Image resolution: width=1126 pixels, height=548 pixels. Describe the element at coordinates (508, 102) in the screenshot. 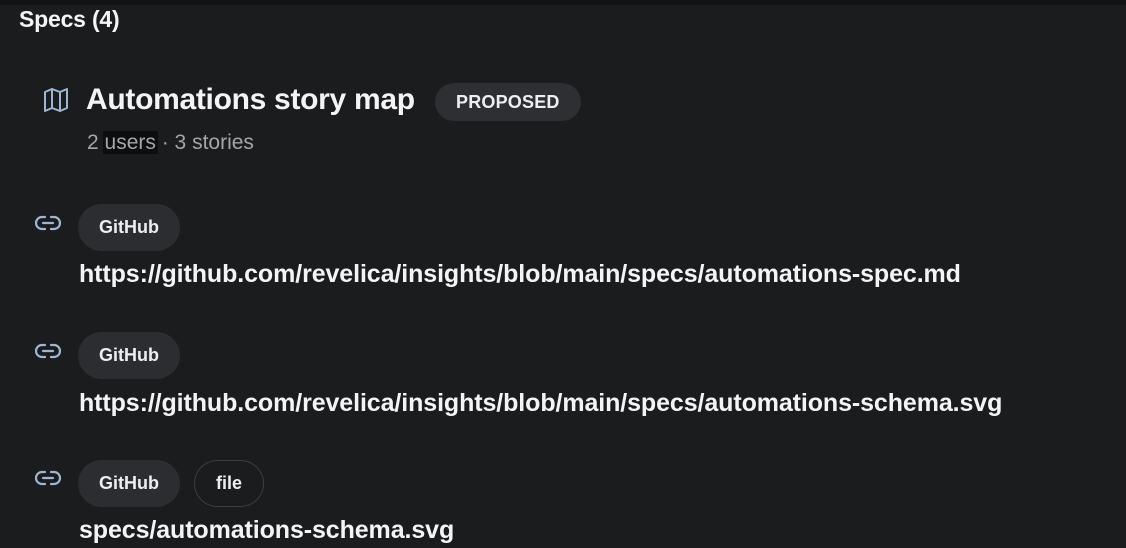

I see `status-badge: PROPOSED` at that location.